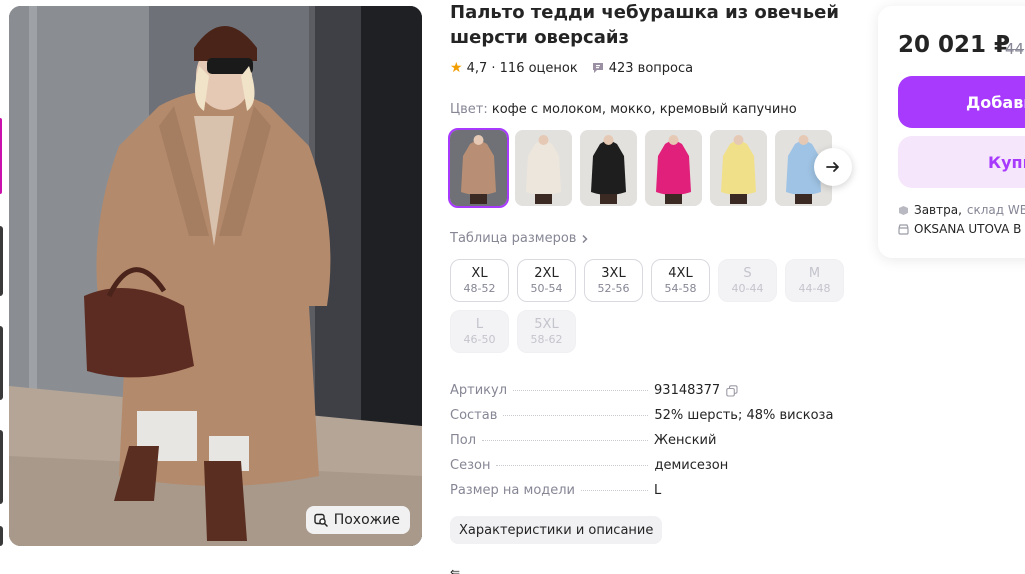 Image resolution: width=1025 pixels, height=574 pixels. What do you see at coordinates (513, 490) in the screenshot?
I see `spec-key: Размер на модели` at bounding box center [513, 490].